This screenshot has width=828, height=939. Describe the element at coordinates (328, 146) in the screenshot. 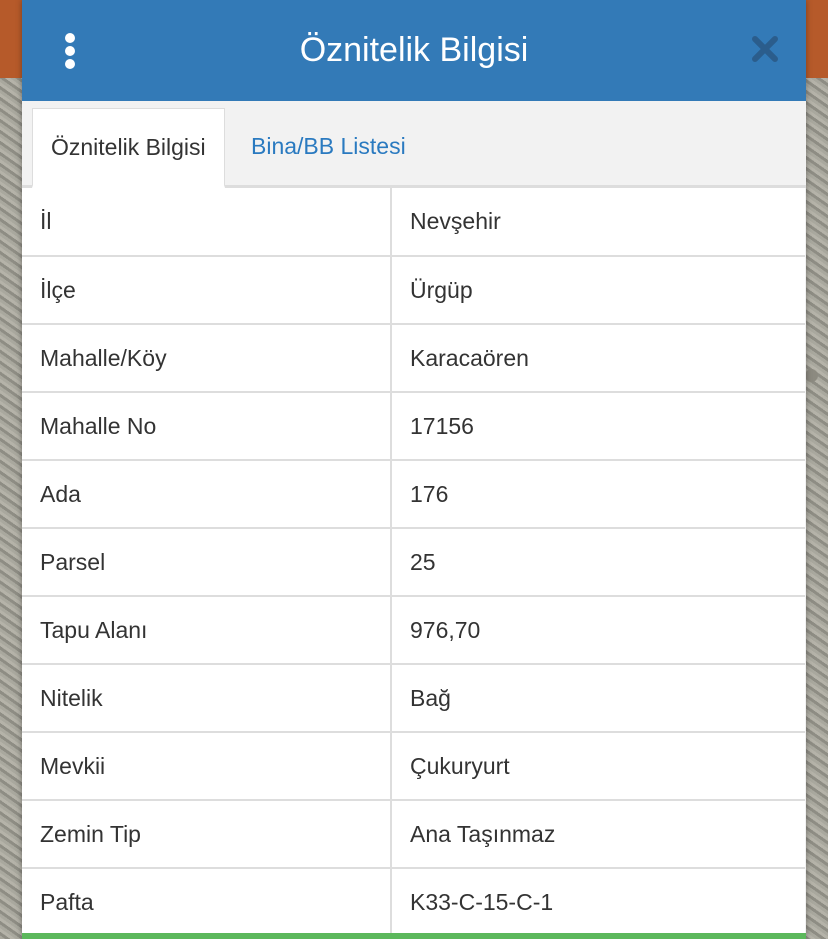

I see `tab-bina-bb-listesi: Bina/BB Listesi` at that location.